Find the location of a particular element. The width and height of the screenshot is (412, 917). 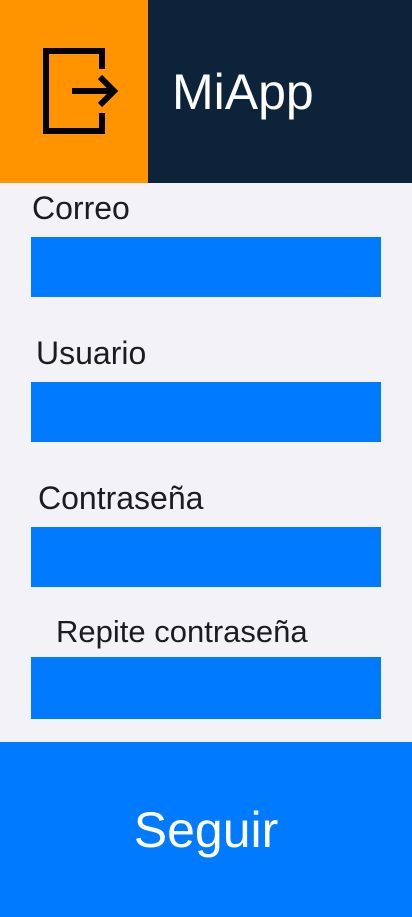

email-field is located at coordinates (206, 267).